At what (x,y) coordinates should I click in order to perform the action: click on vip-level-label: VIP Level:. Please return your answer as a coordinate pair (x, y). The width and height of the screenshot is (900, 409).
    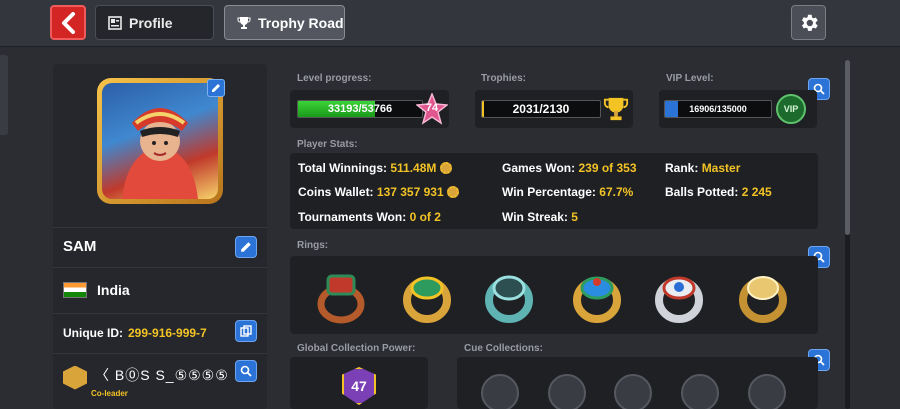
    Looking at the image, I should click on (690, 78).